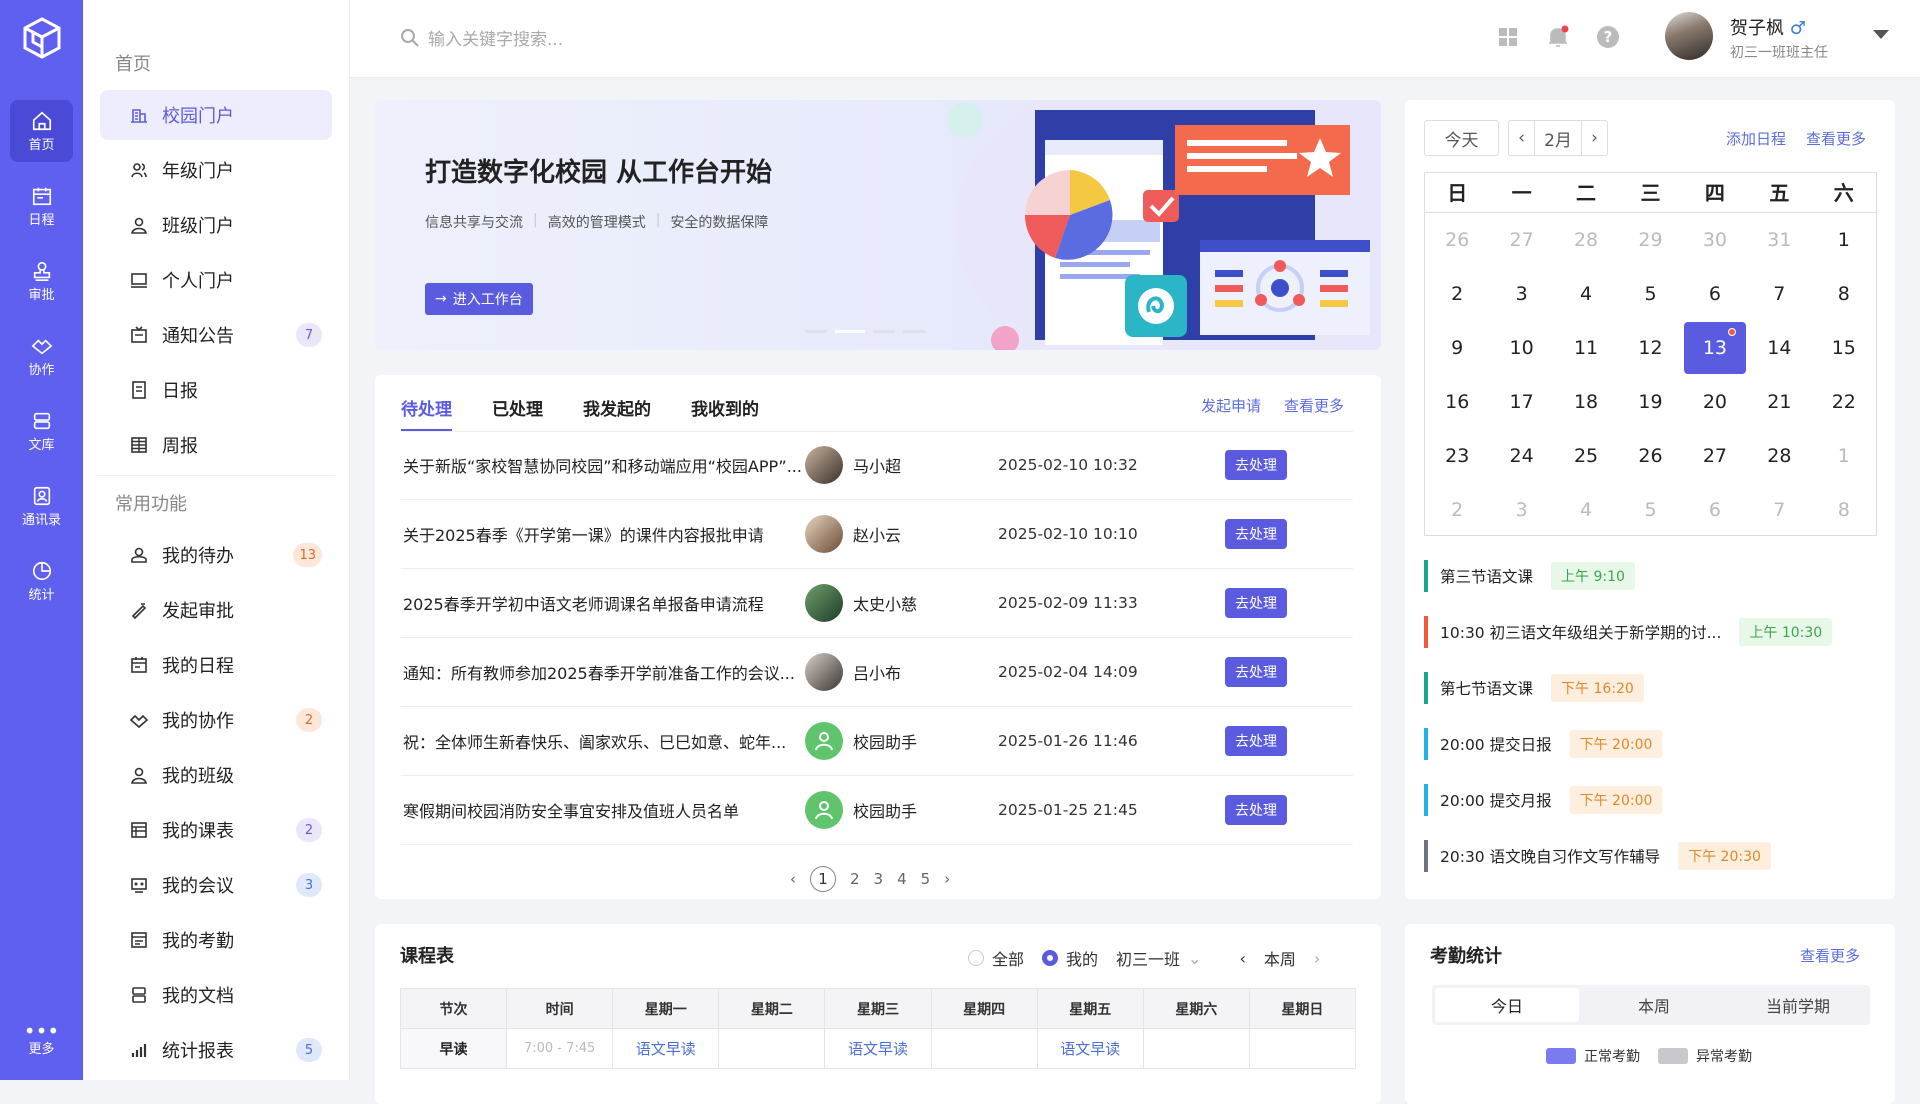  What do you see at coordinates (41, 281) in the screenshot?
I see `rail-item-approval: 审批` at bounding box center [41, 281].